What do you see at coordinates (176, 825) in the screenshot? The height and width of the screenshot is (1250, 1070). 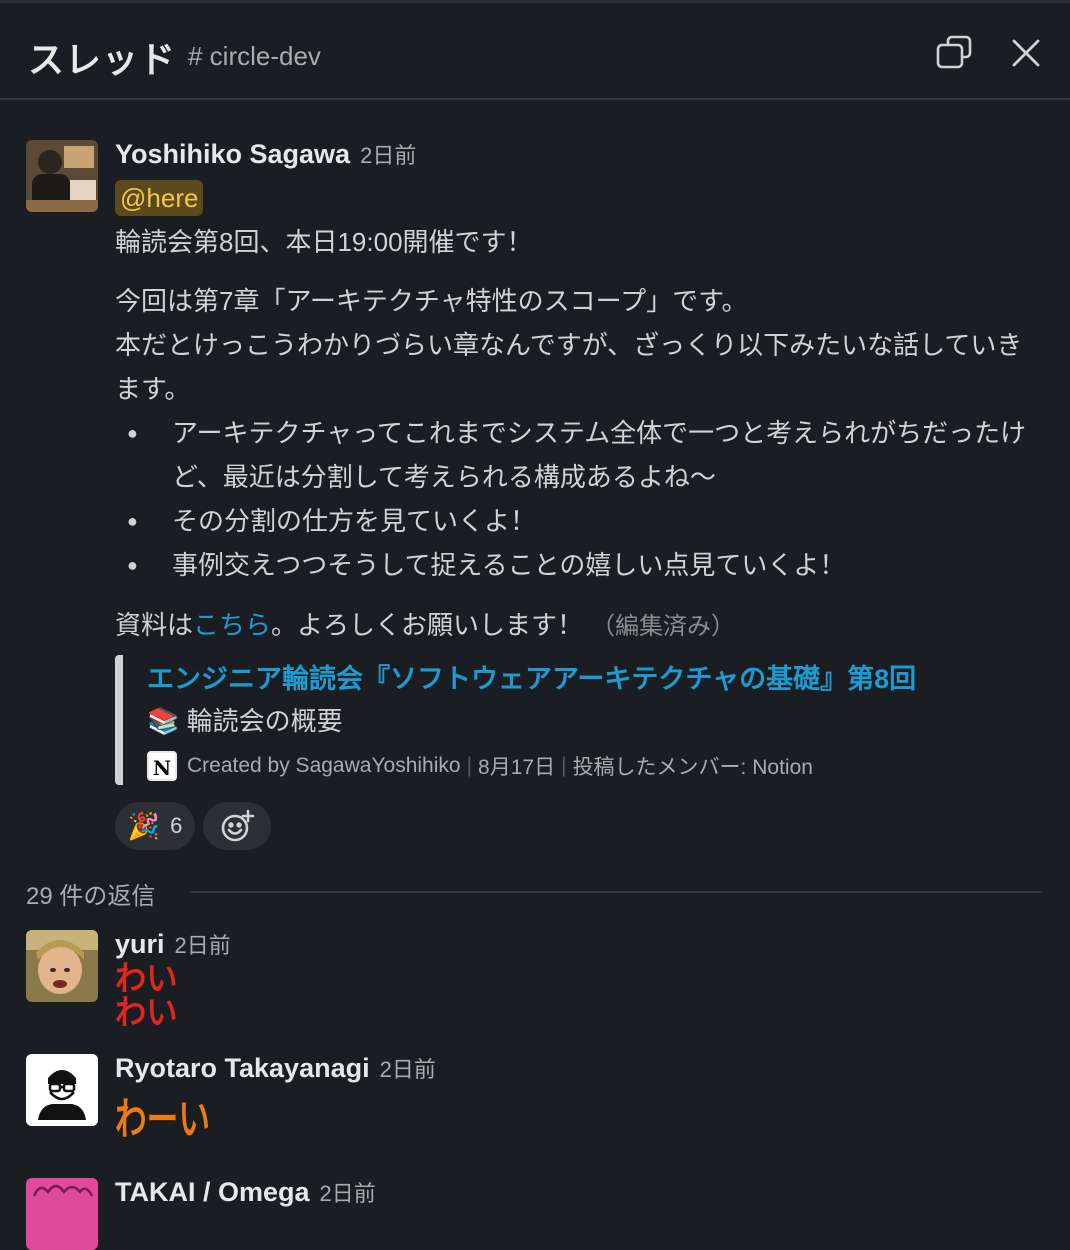 I see `reaction-count: 6` at bounding box center [176, 825].